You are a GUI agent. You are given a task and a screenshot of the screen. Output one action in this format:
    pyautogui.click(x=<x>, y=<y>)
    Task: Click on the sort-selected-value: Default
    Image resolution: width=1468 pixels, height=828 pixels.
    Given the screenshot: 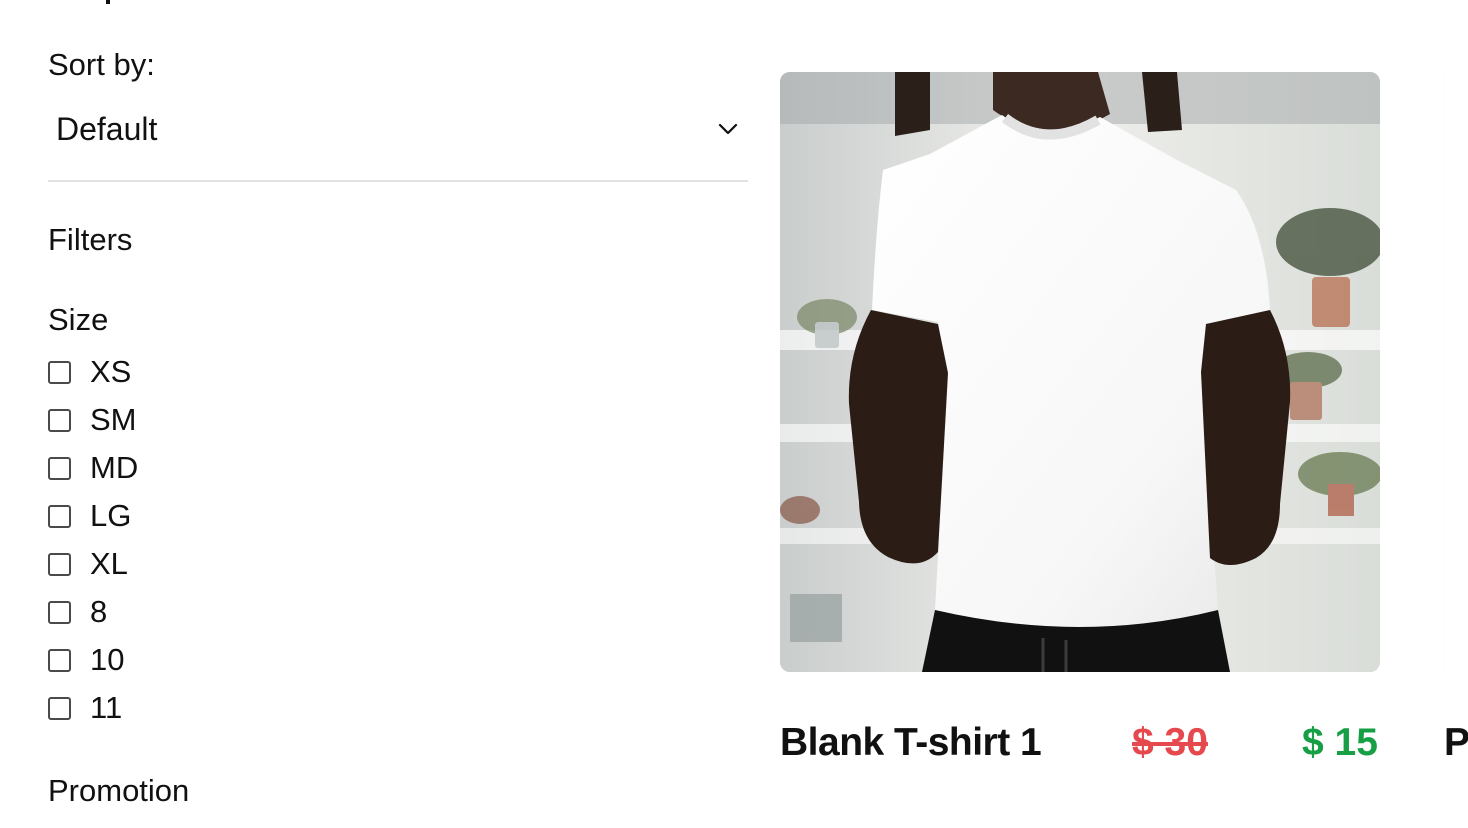 What is the action you would take?
    pyautogui.click(x=107, y=129)
    